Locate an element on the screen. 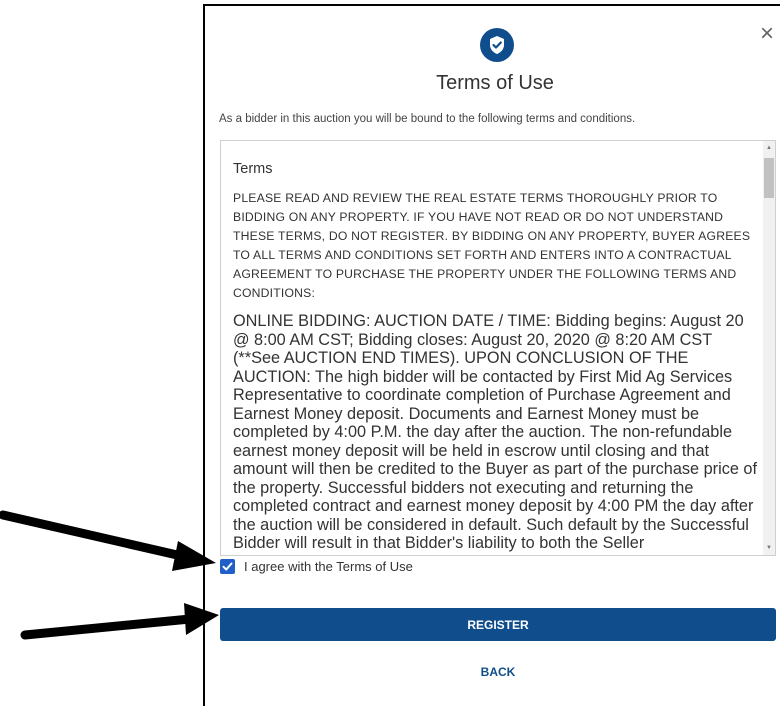 This screenshot has width=780, height=706. shield-check-icon is located at coordinates (497, 45).